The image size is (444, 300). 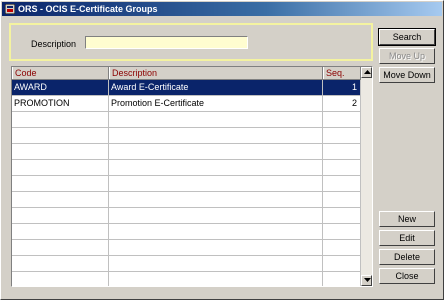 What do you see at coordinates (407, 238) in the screenshot?
I see `edit-button: Edit` at bounding box center [407, 238].